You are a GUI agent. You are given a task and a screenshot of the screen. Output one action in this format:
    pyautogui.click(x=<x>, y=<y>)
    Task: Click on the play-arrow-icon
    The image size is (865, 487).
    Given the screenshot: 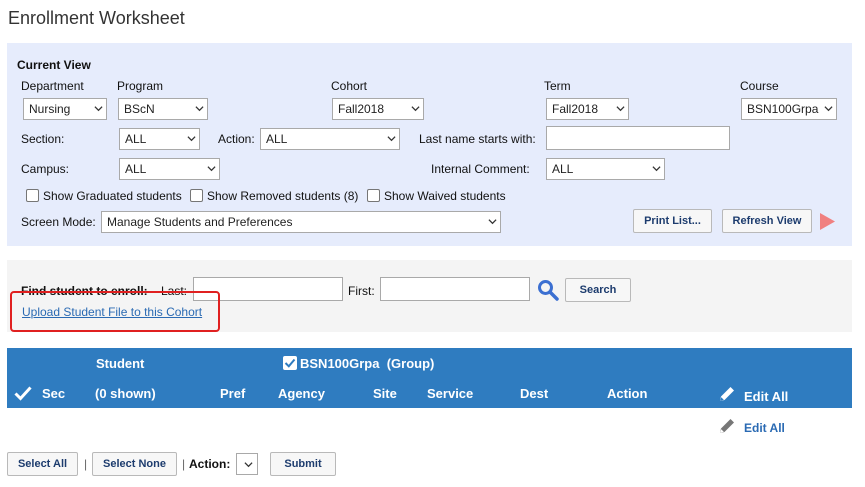 What is the action you would take?
    pyautogui.click(x=827, y=223)
    